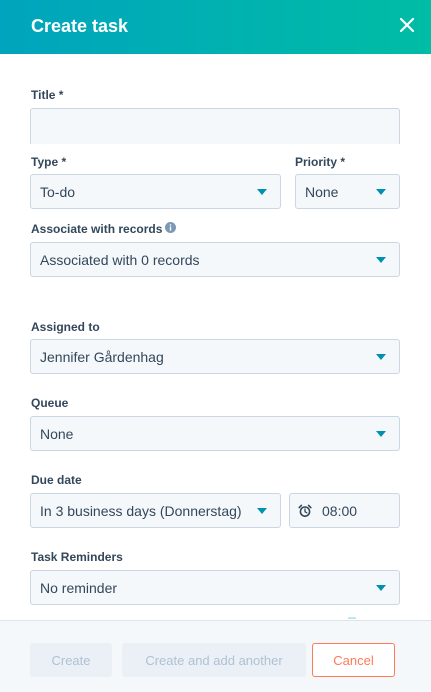 This screenshot has width=431, height=692. I want to click on associate-select: Associated with 0 records, so click(215, 259).